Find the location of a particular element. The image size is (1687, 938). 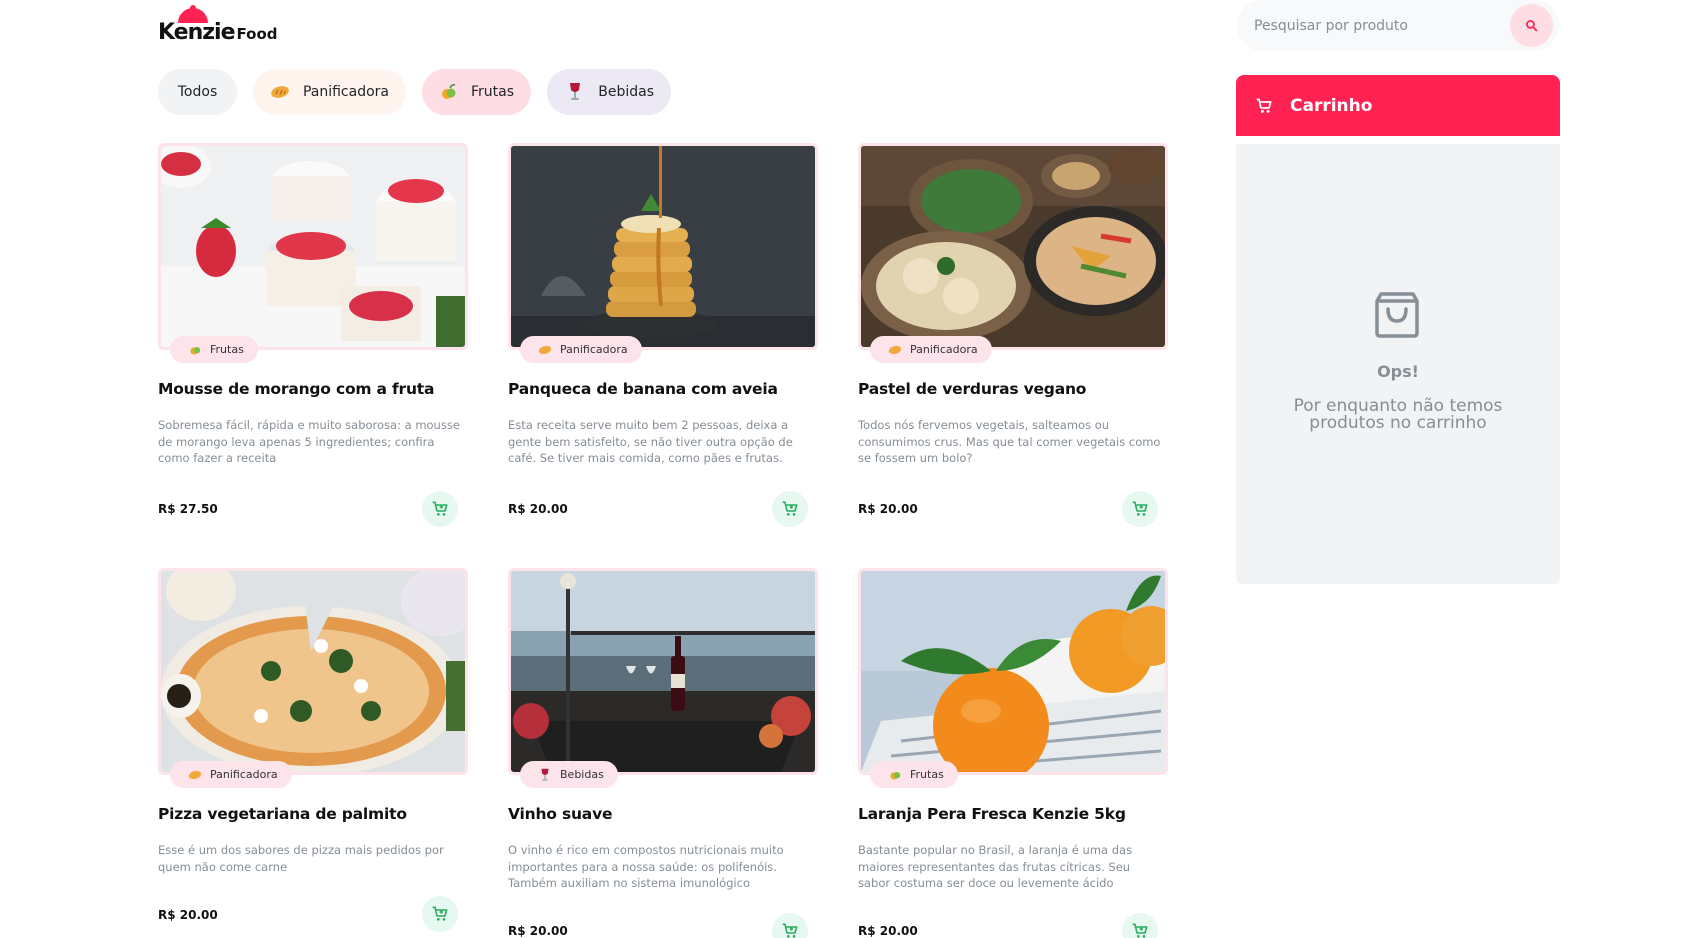

product-title: Laranja Pera Fresca Kenzie 5kg is located at coordinates (992, 814).